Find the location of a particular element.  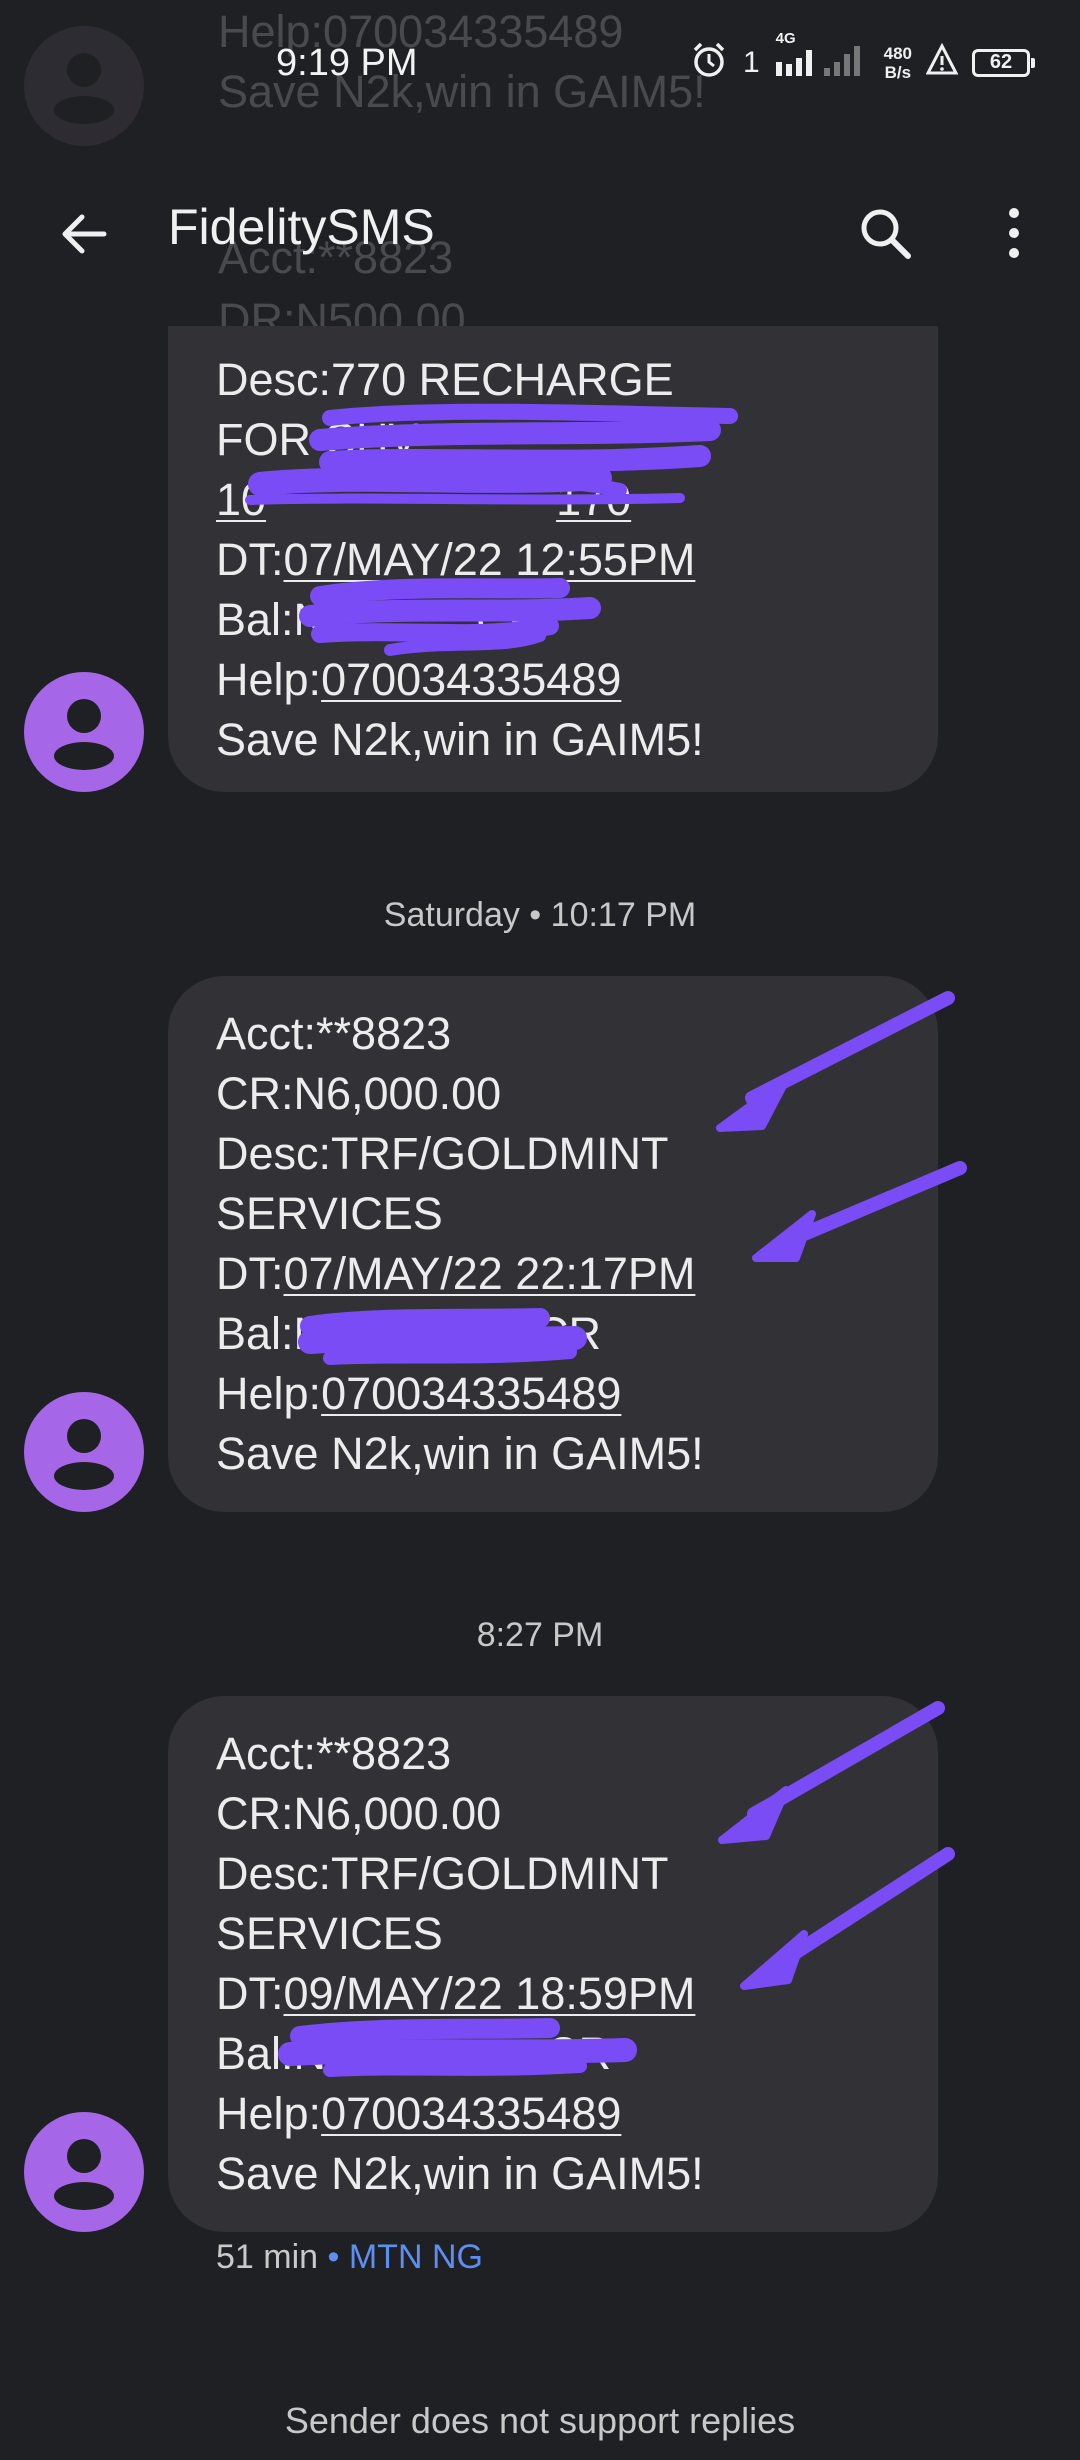

net-speed-value: 480 is located at coordinates (897, 53).